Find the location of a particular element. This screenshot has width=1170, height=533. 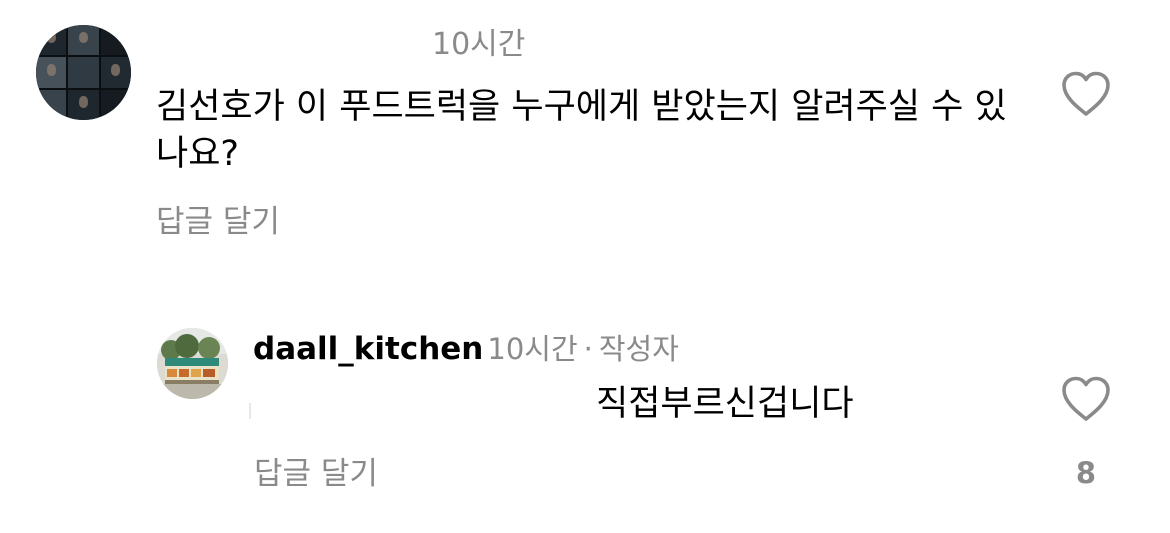

reply-timestamp: 10시간 is located at coordinates (532, 349).